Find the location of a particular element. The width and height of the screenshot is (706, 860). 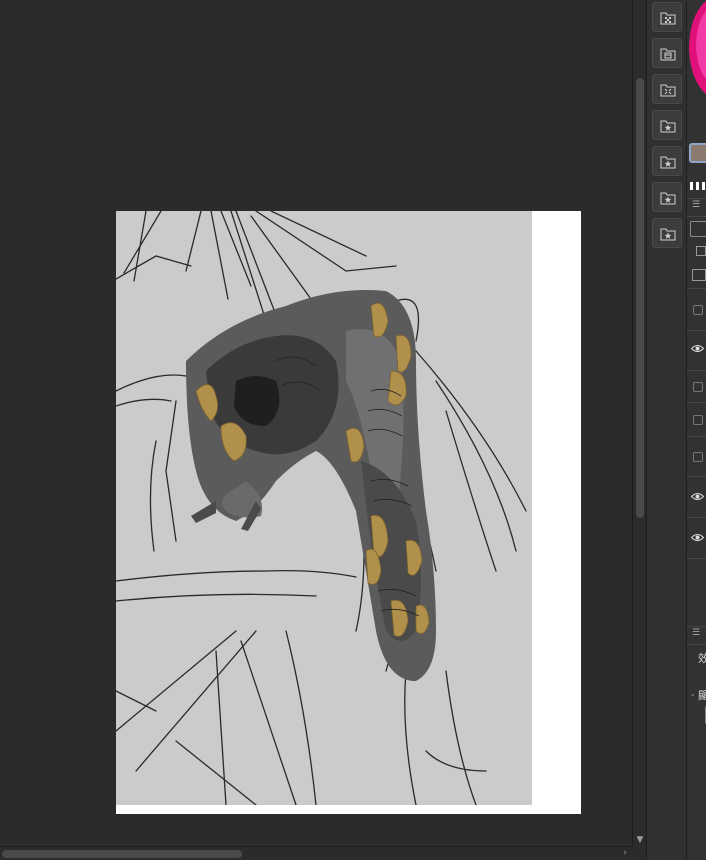

transparency-toggle is located at coordinates (698, 186).